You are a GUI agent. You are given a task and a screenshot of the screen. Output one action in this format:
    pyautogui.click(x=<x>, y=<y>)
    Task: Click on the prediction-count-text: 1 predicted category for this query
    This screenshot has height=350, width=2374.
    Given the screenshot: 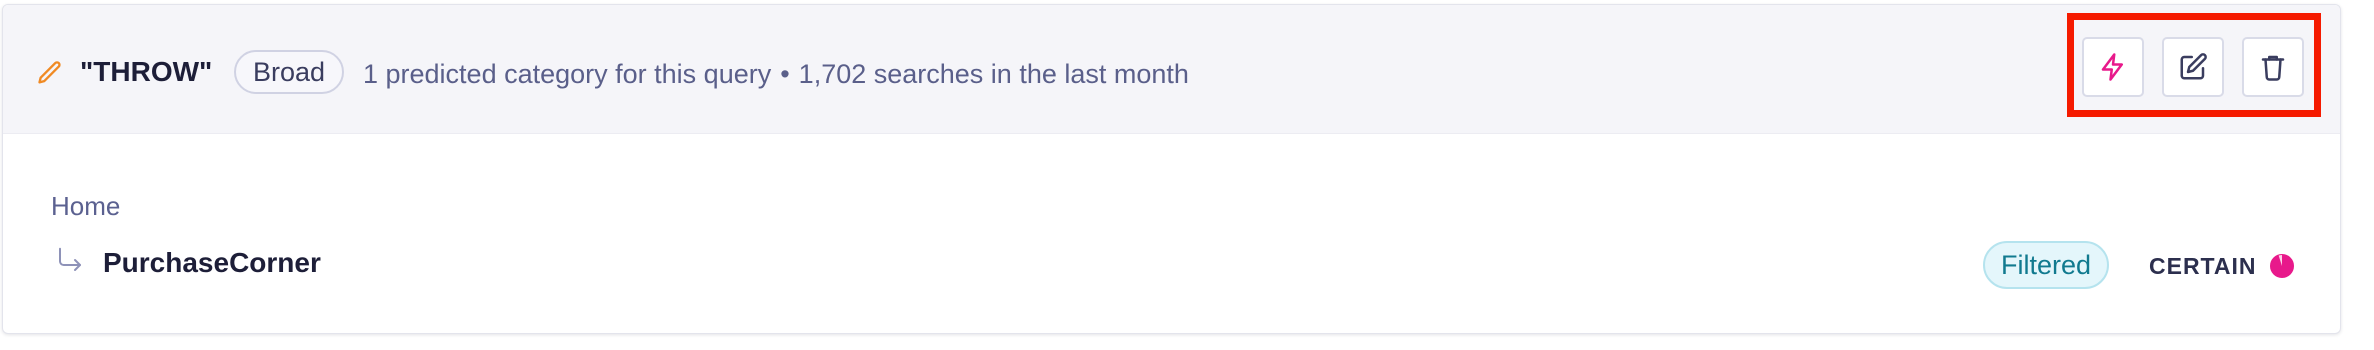 What is the action you would take?
    pyautogui.click(x=567, y=74)
    